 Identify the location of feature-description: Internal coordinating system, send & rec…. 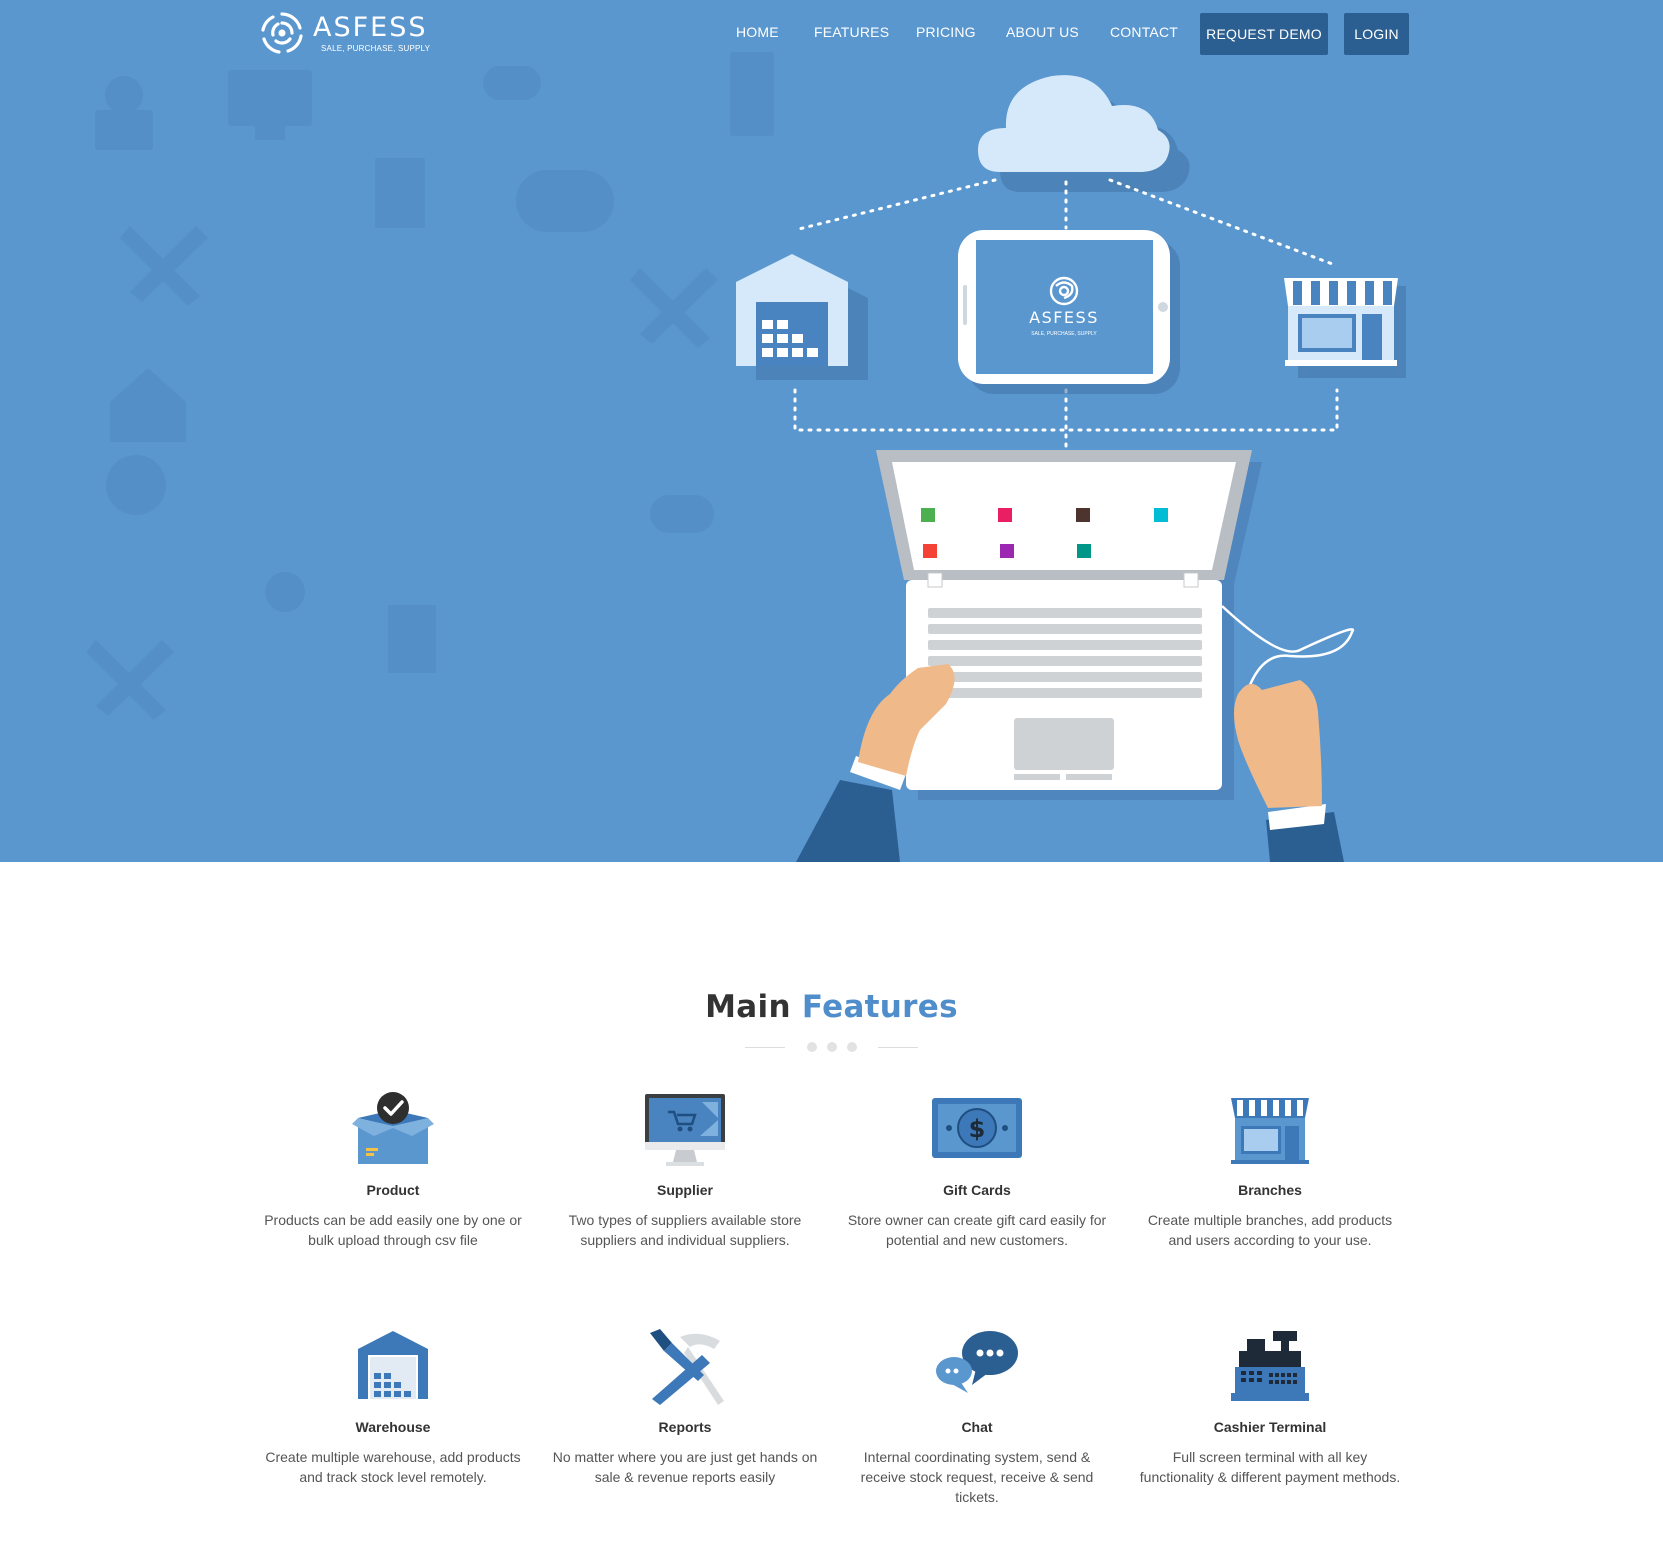
(977, 1477).